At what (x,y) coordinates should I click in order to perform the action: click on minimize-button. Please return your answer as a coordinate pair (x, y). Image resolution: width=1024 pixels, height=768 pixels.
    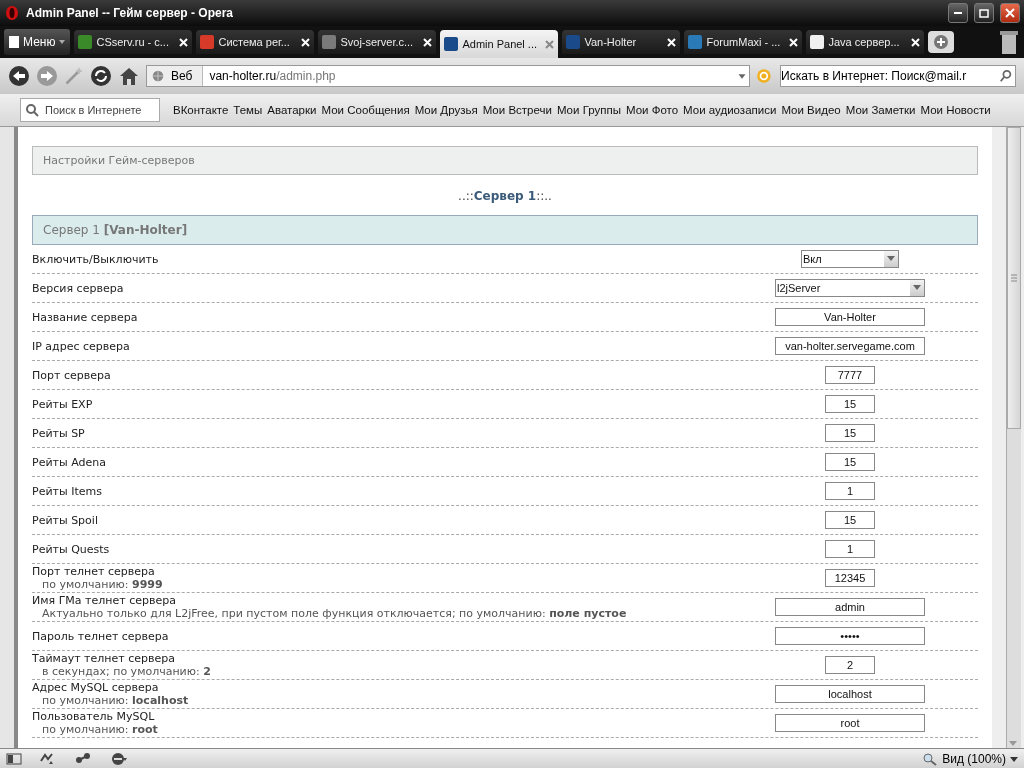
    Looking at the image, I should click on (958, 13).